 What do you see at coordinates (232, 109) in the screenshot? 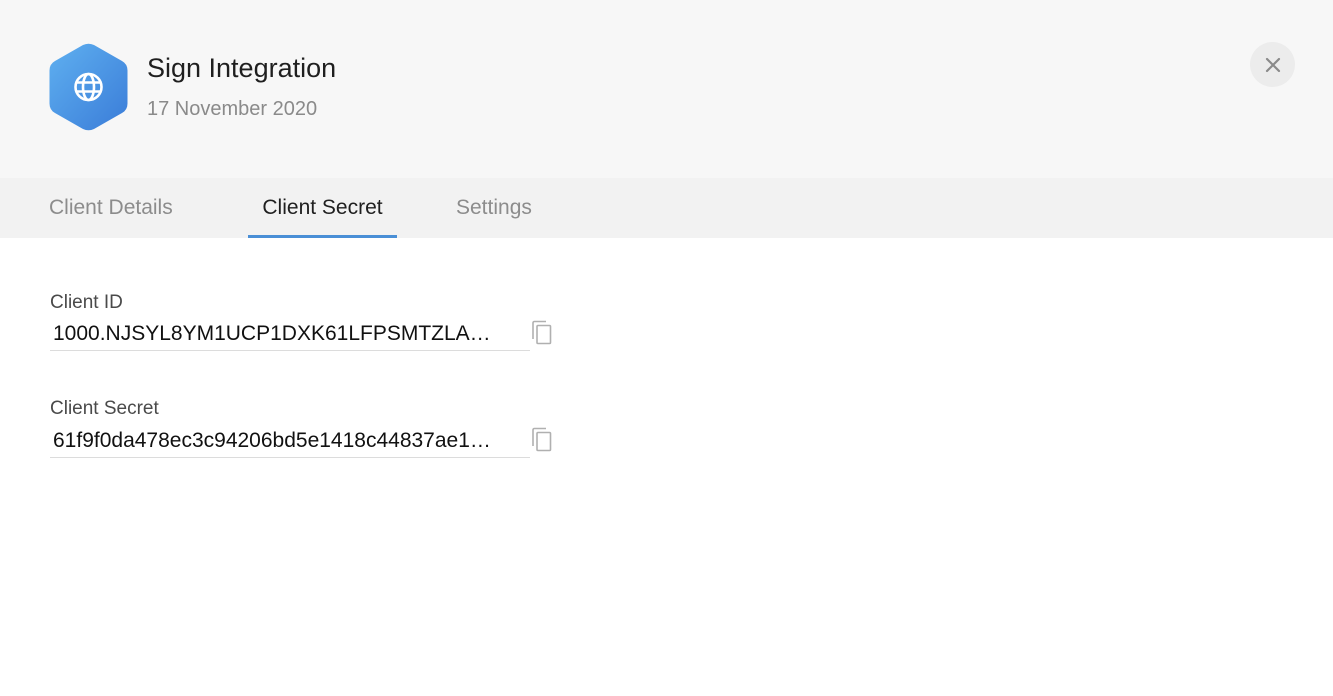
I see `created-date: 17 November 2020` at bounding box center [232, 109].